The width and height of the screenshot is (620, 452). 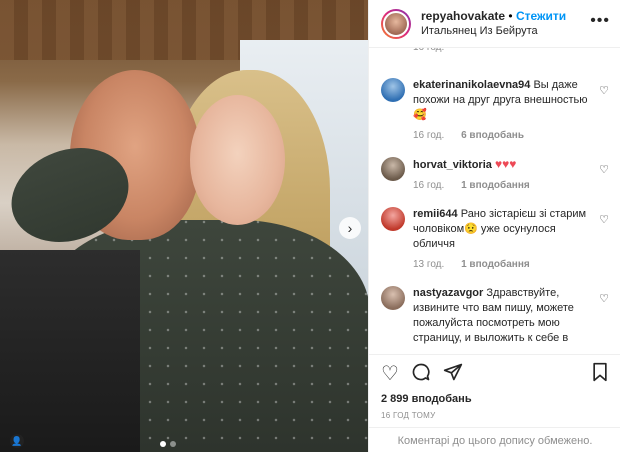 What do you see at coordinates (429, 264) in the screenshot?
I see `comment-time: 13 год.` at bounding box center [429, 264].